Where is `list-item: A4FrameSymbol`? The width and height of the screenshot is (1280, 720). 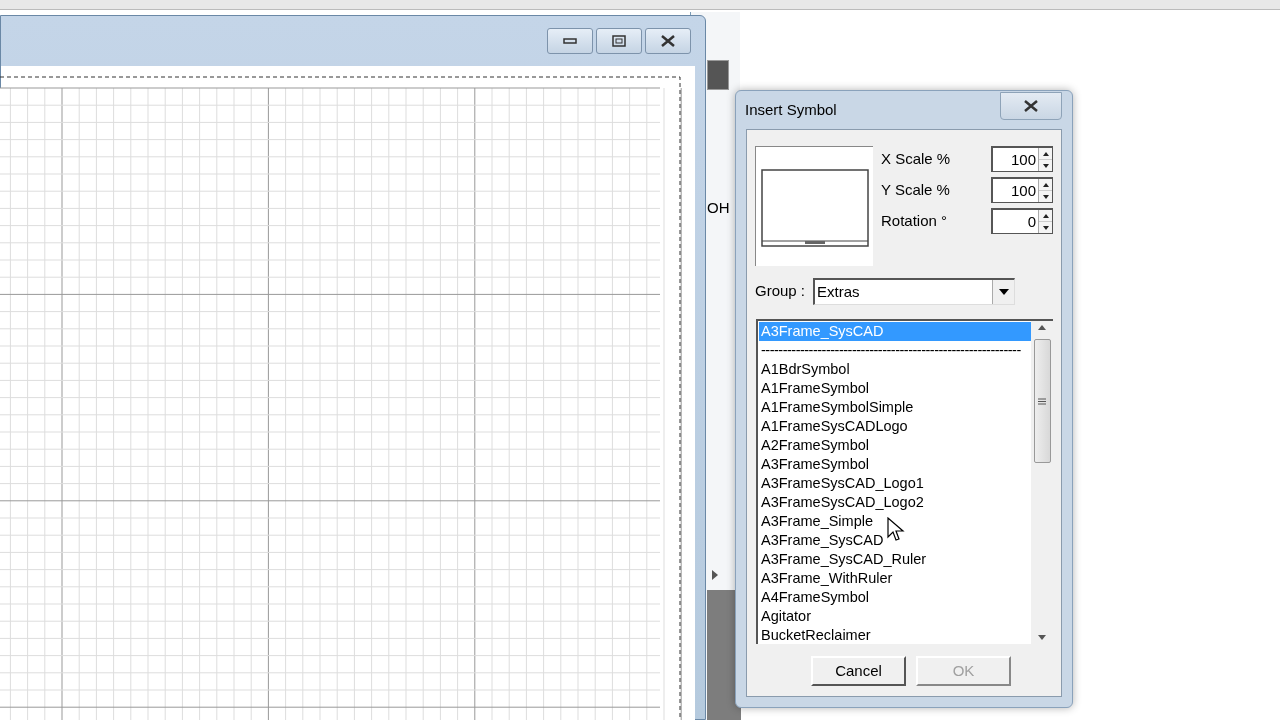
list-item: A4FrameSymbol is located at coordinates (895, 597).